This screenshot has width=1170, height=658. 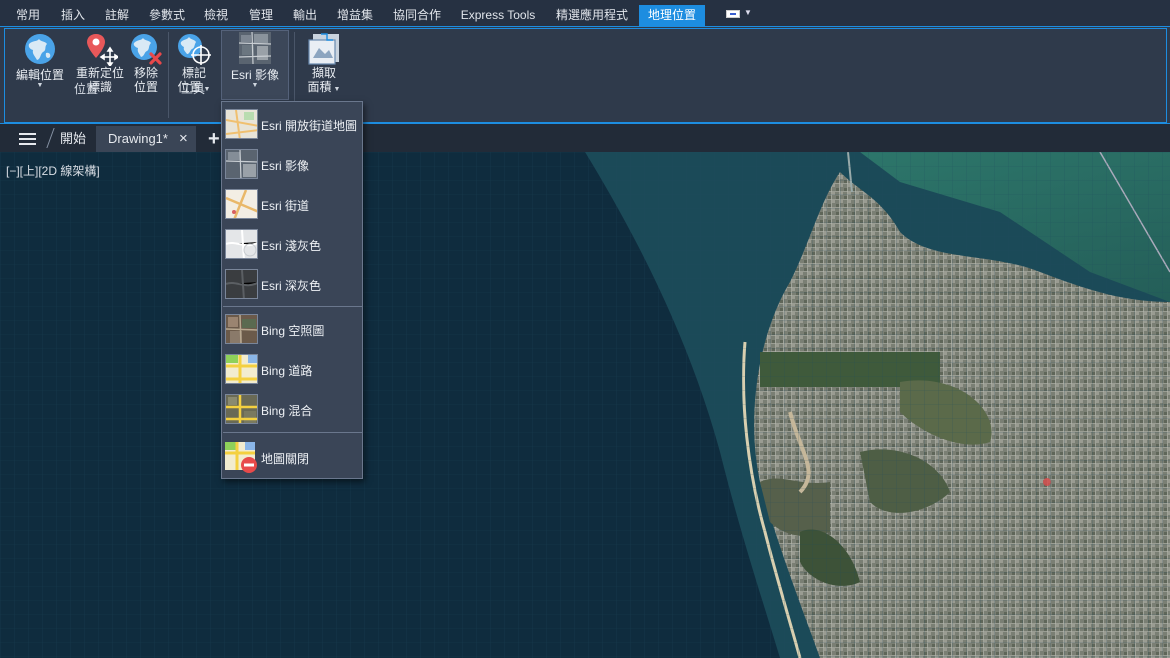 What do you see at coordinates (242, 458) in the screenshot?
I see `map-off-icon` at bounding box center [242, 458].